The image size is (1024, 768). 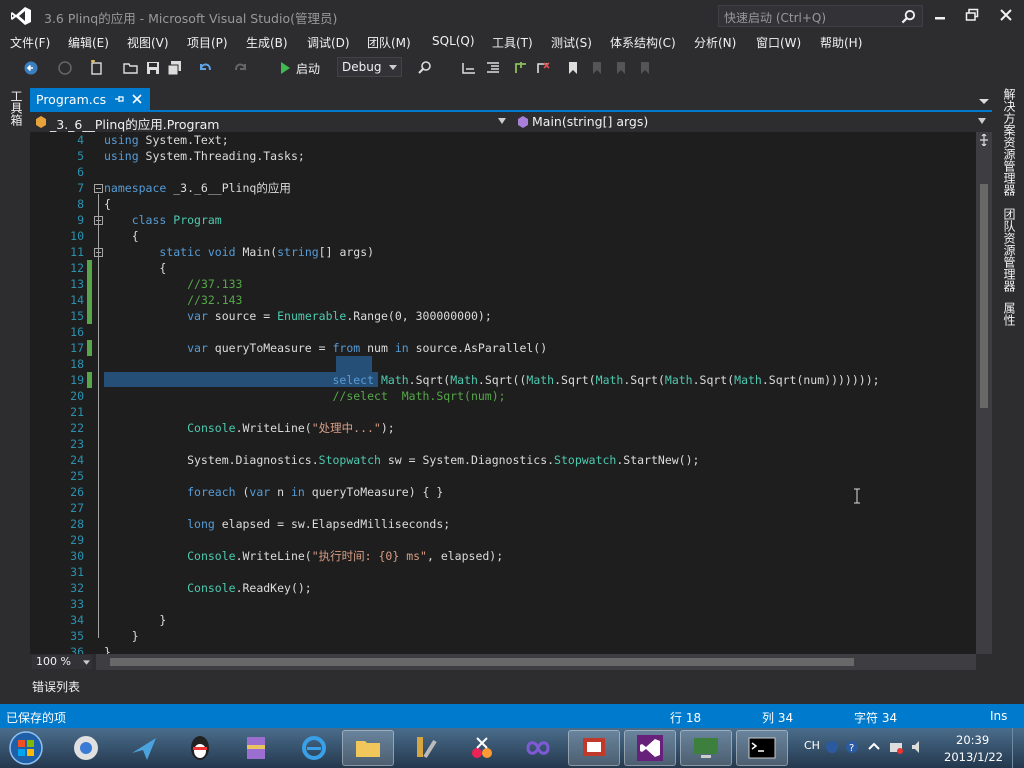 I want to click on close-button, so click(x=1006, y=15).